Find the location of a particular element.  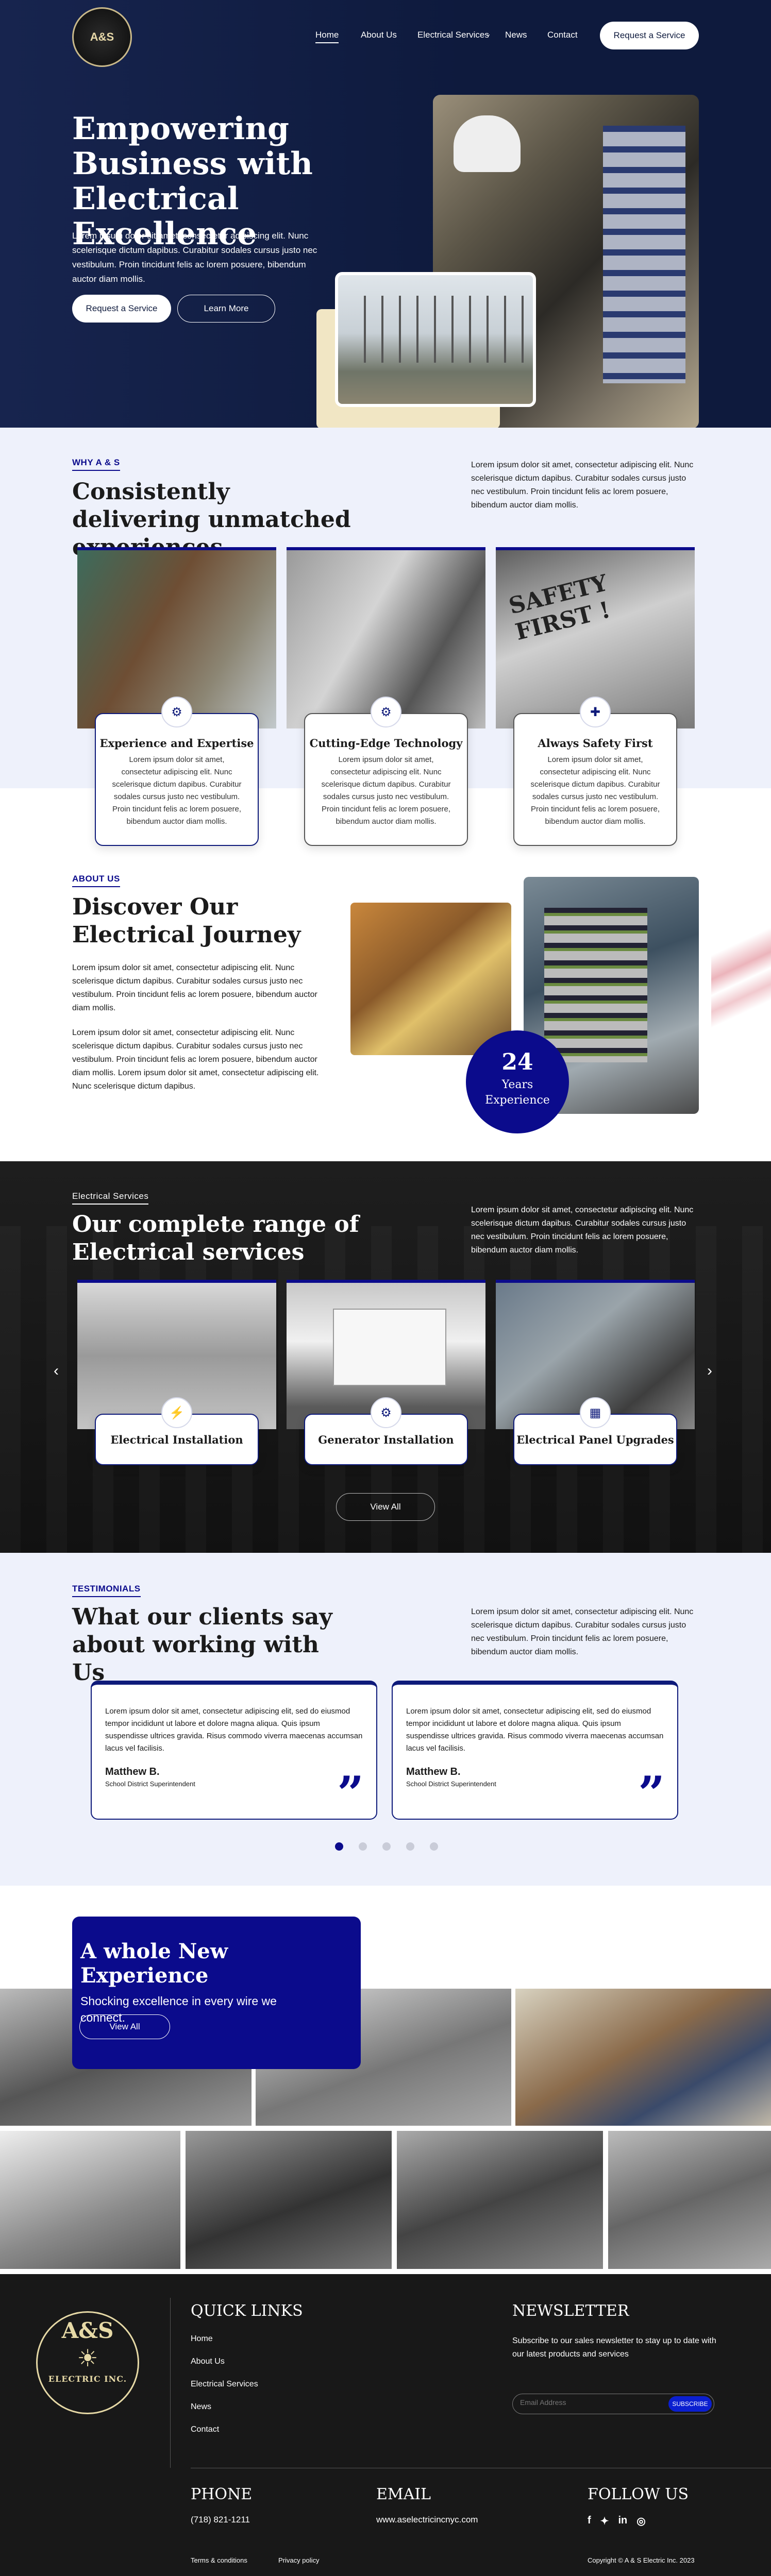

badge-number: 24 is located at coordinates (517, 1062).